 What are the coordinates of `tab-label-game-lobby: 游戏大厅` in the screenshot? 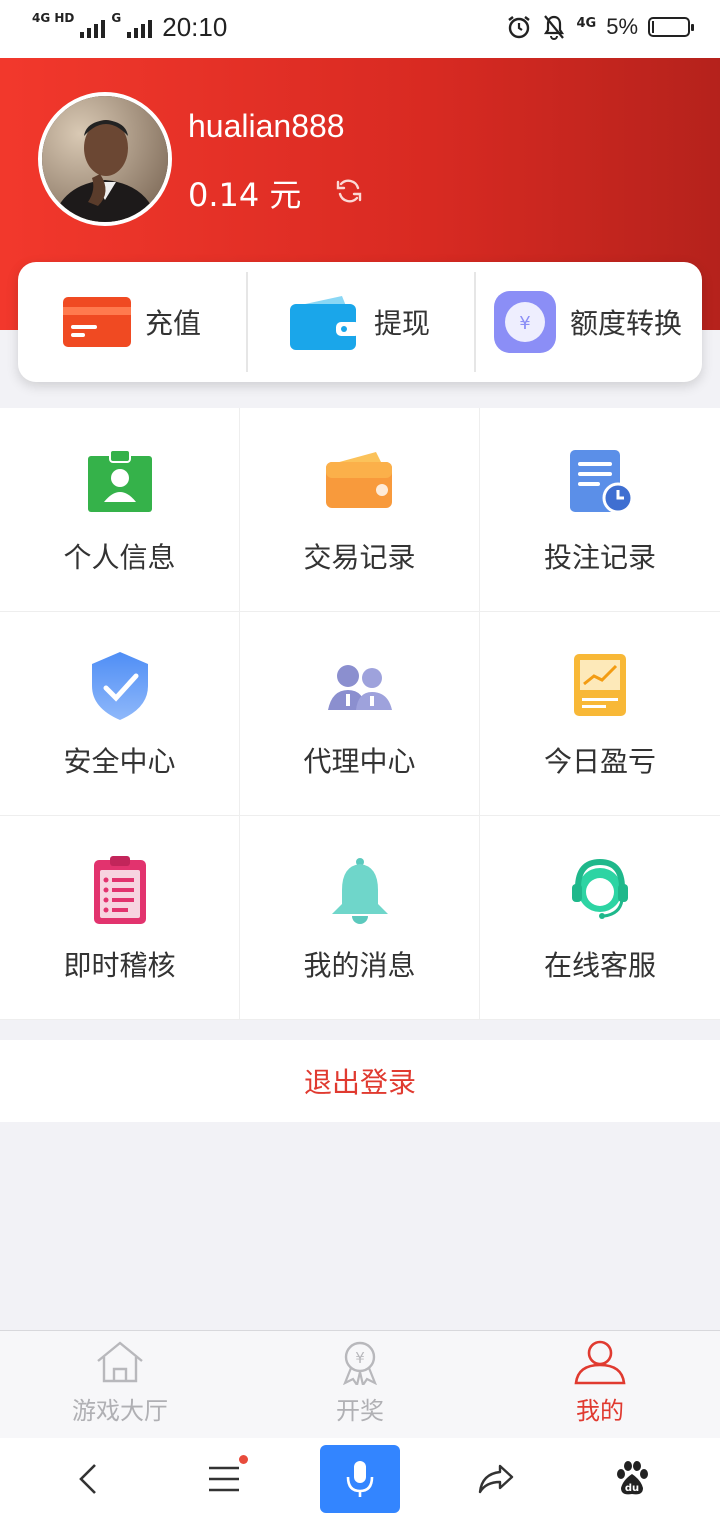 It's located at (120, 1411).